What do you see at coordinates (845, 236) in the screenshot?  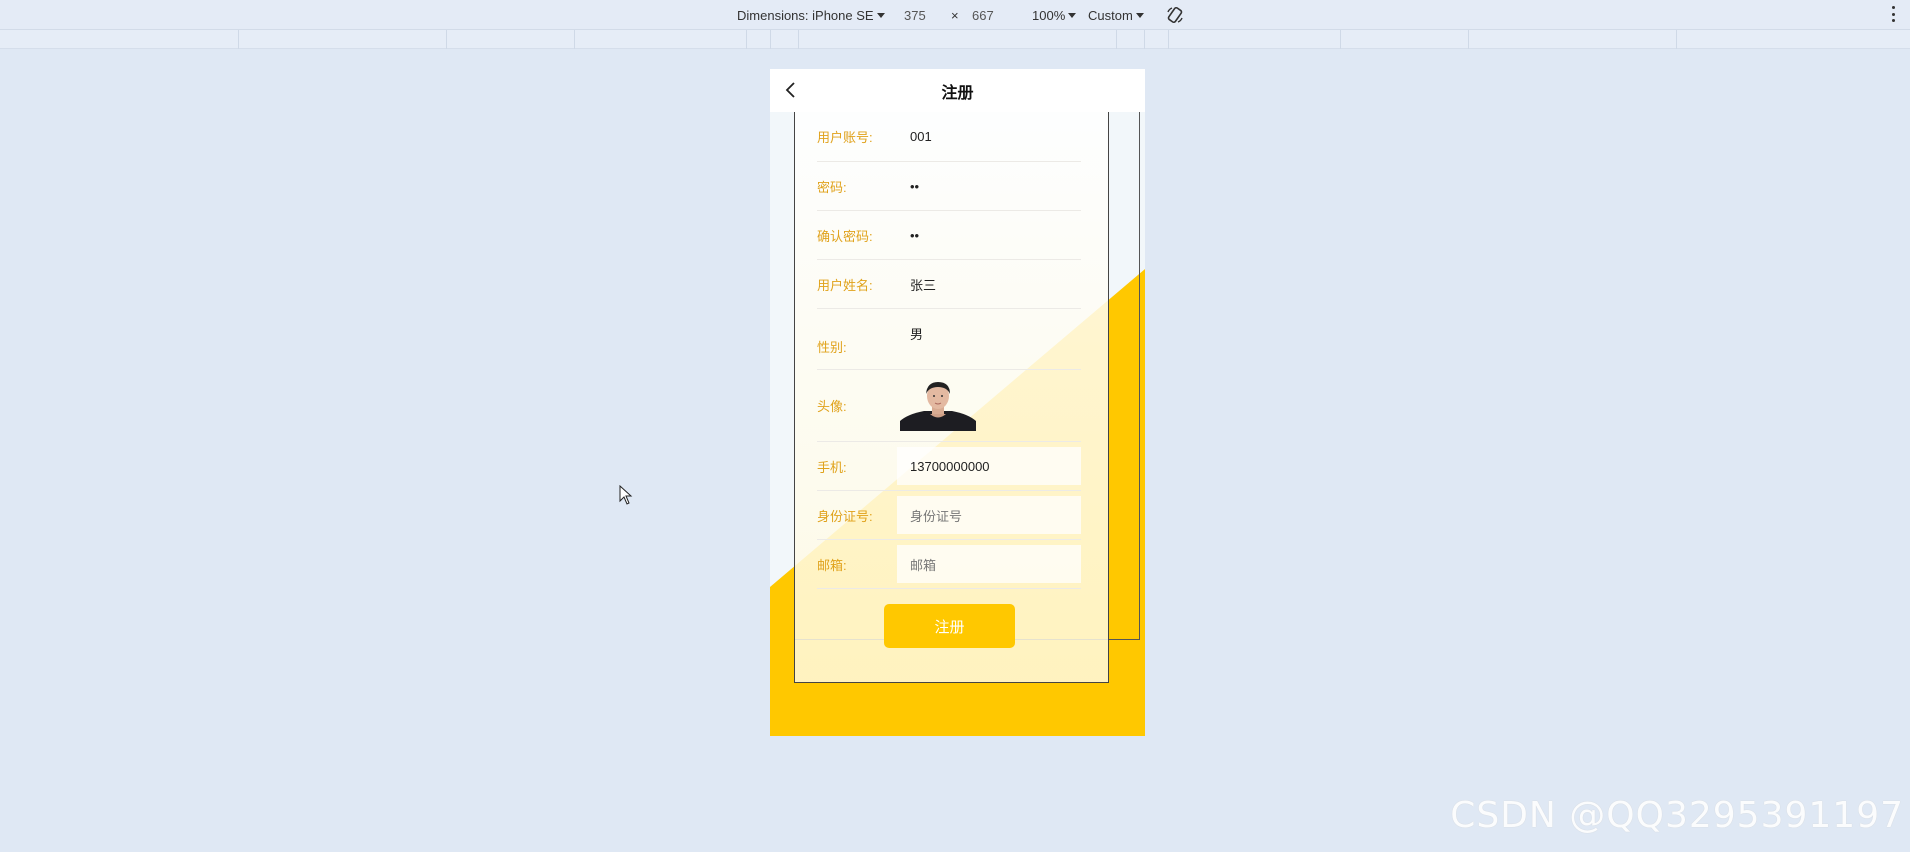 I see `confirm-password-label: 确认密码:` at bounding box center [845, 236].